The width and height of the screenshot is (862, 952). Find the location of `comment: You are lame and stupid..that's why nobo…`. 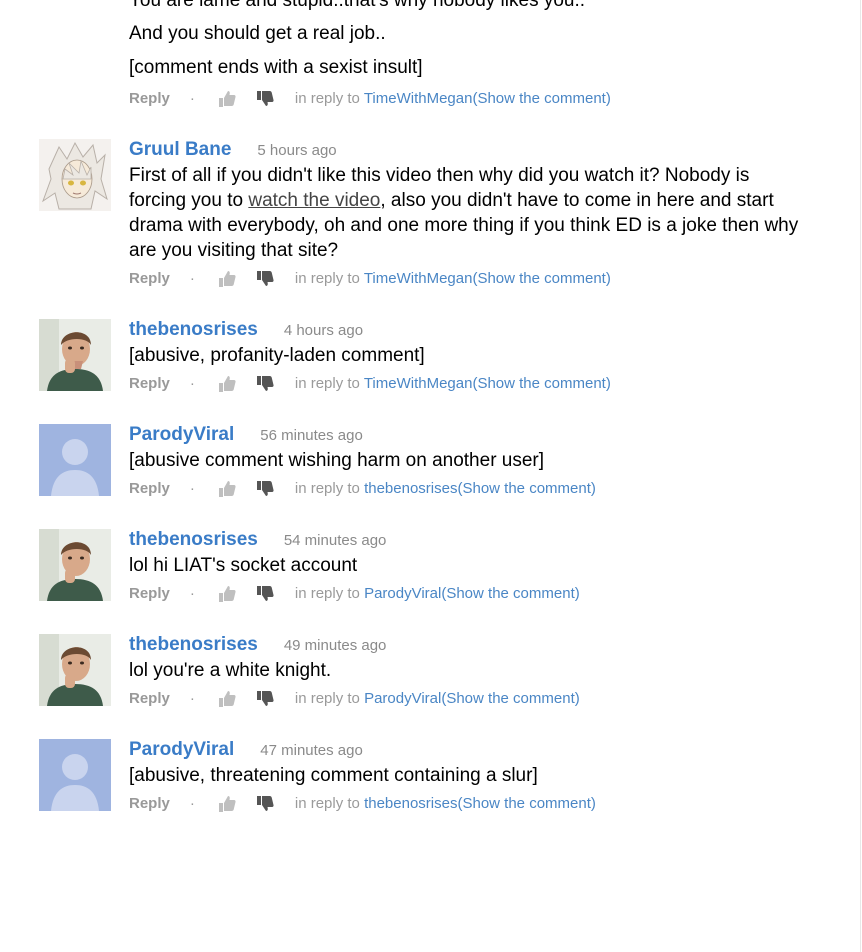

comment: You are lame and stupid..that's why nobo… is located at coordinates (430, 56).